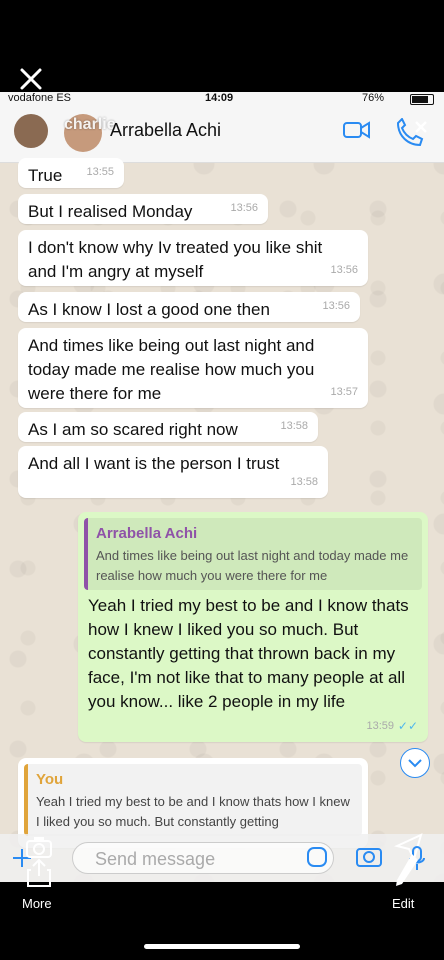  What do you see at coordinates (71, 173) in the screenshot?
I see `message-bubble: True 13:55` at bounding box center [71, 173].